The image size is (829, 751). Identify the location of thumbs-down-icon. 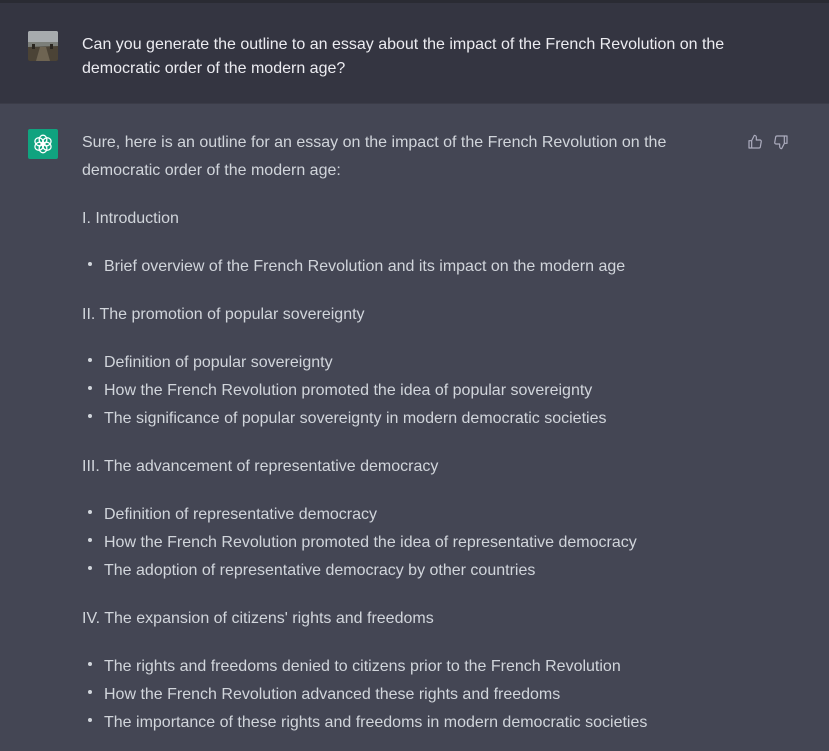
(781, 142).